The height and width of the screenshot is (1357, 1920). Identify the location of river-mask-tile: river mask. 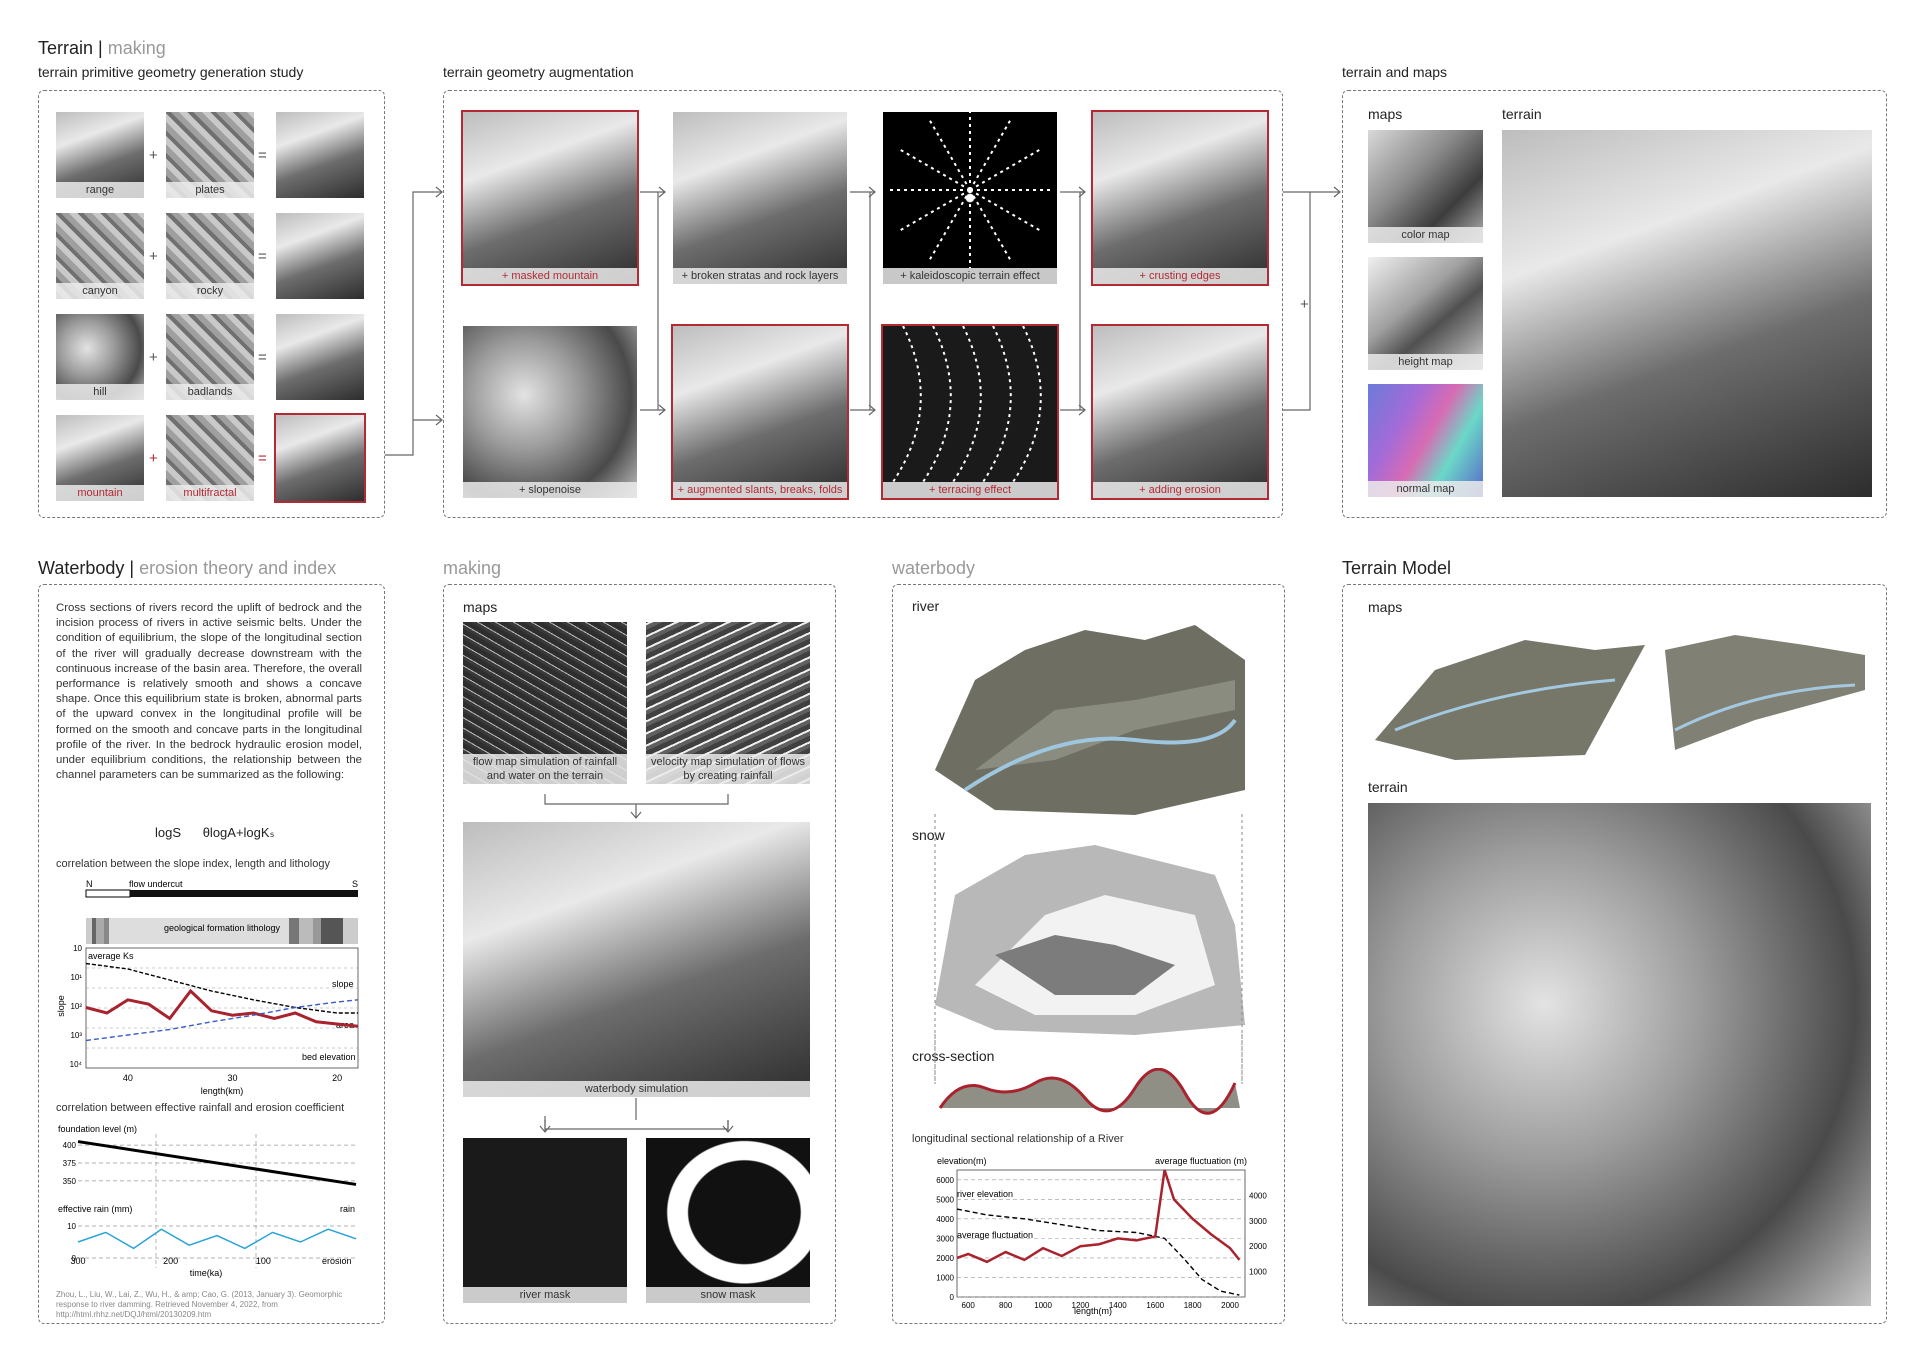
(545, 1220).